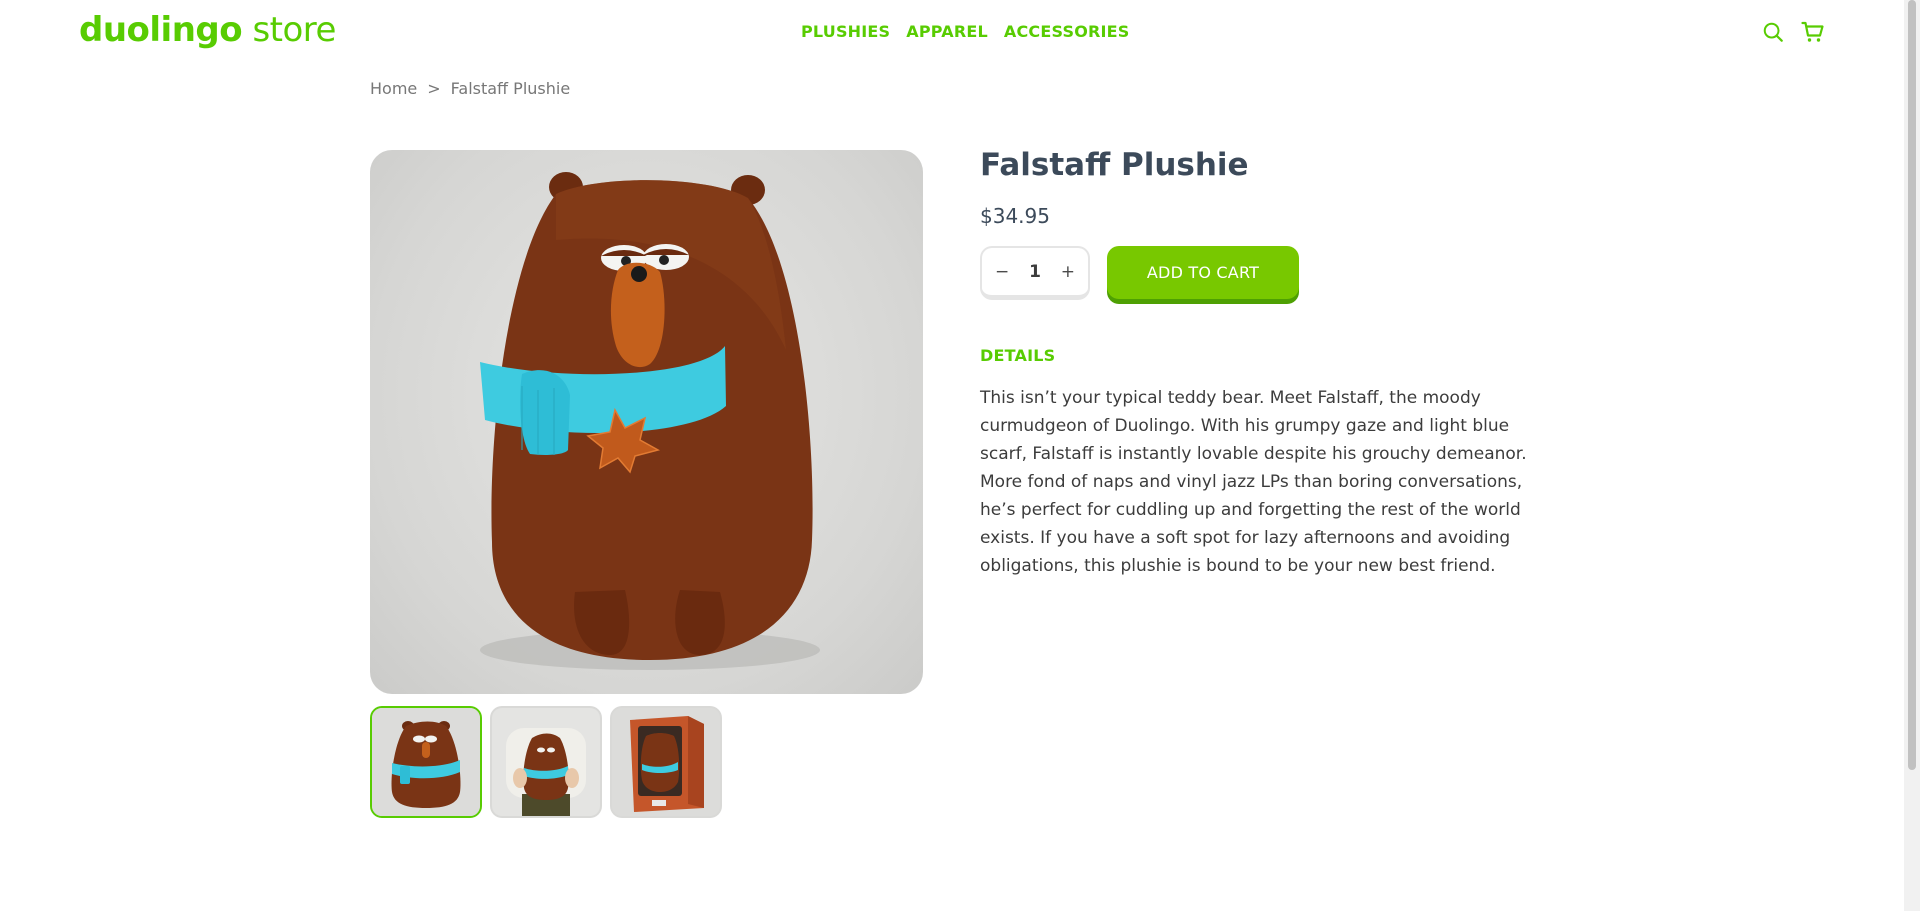  I want to click on logo-suffix: store, so click(294, 30).